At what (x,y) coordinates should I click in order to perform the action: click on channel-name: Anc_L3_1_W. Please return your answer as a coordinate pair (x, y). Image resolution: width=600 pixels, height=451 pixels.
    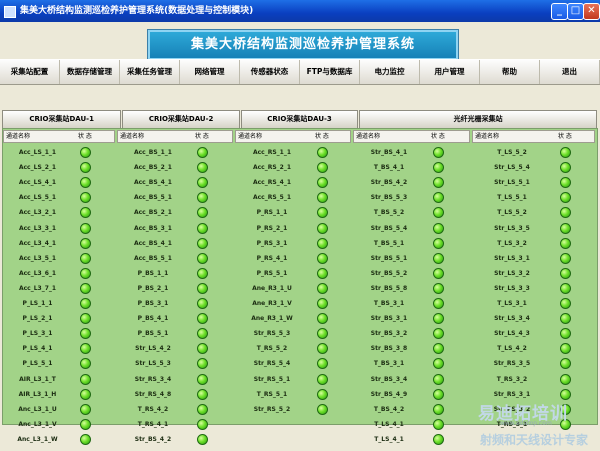
    Looking at the image, I should click on (37, 439).